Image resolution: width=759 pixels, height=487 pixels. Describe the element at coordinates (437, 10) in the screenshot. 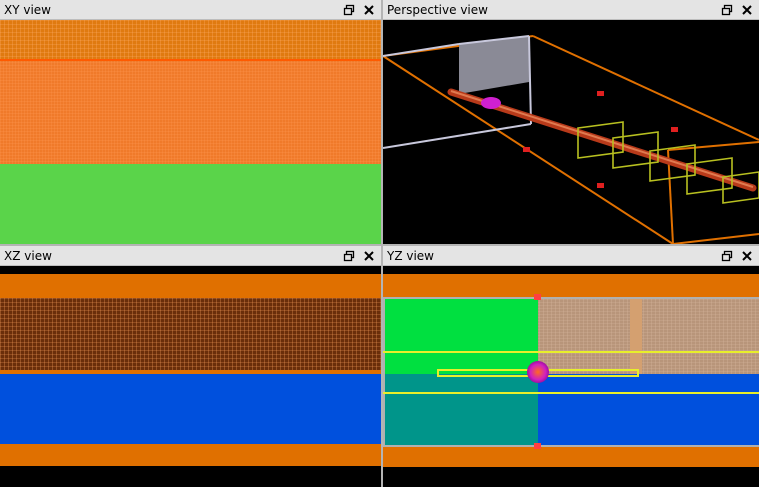

I see `perspective-view-title: Perspective view` at that location.